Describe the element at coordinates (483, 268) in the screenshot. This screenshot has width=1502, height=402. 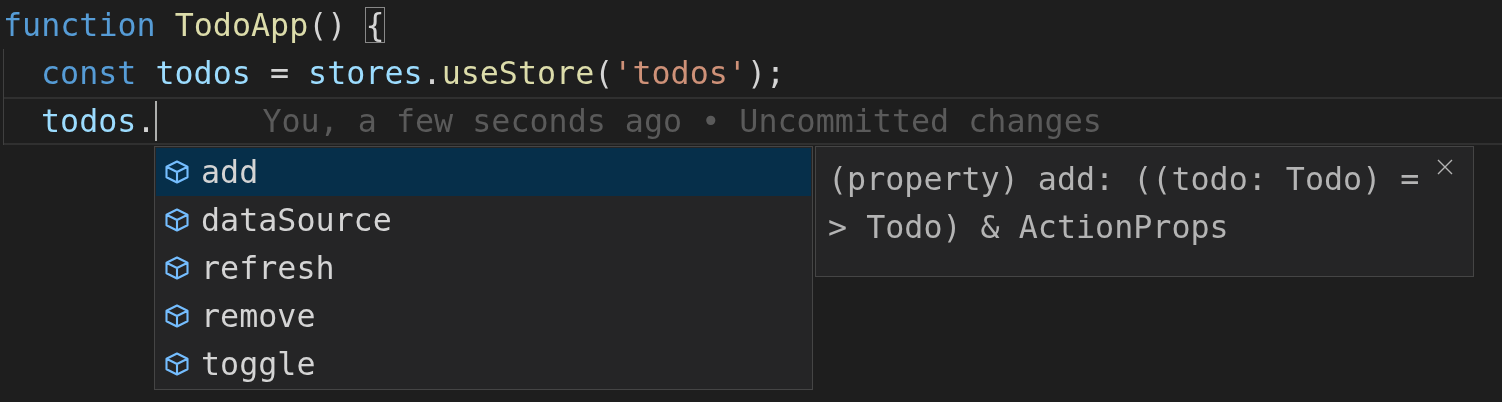
I see `suggestion-item: refresh` at that location.